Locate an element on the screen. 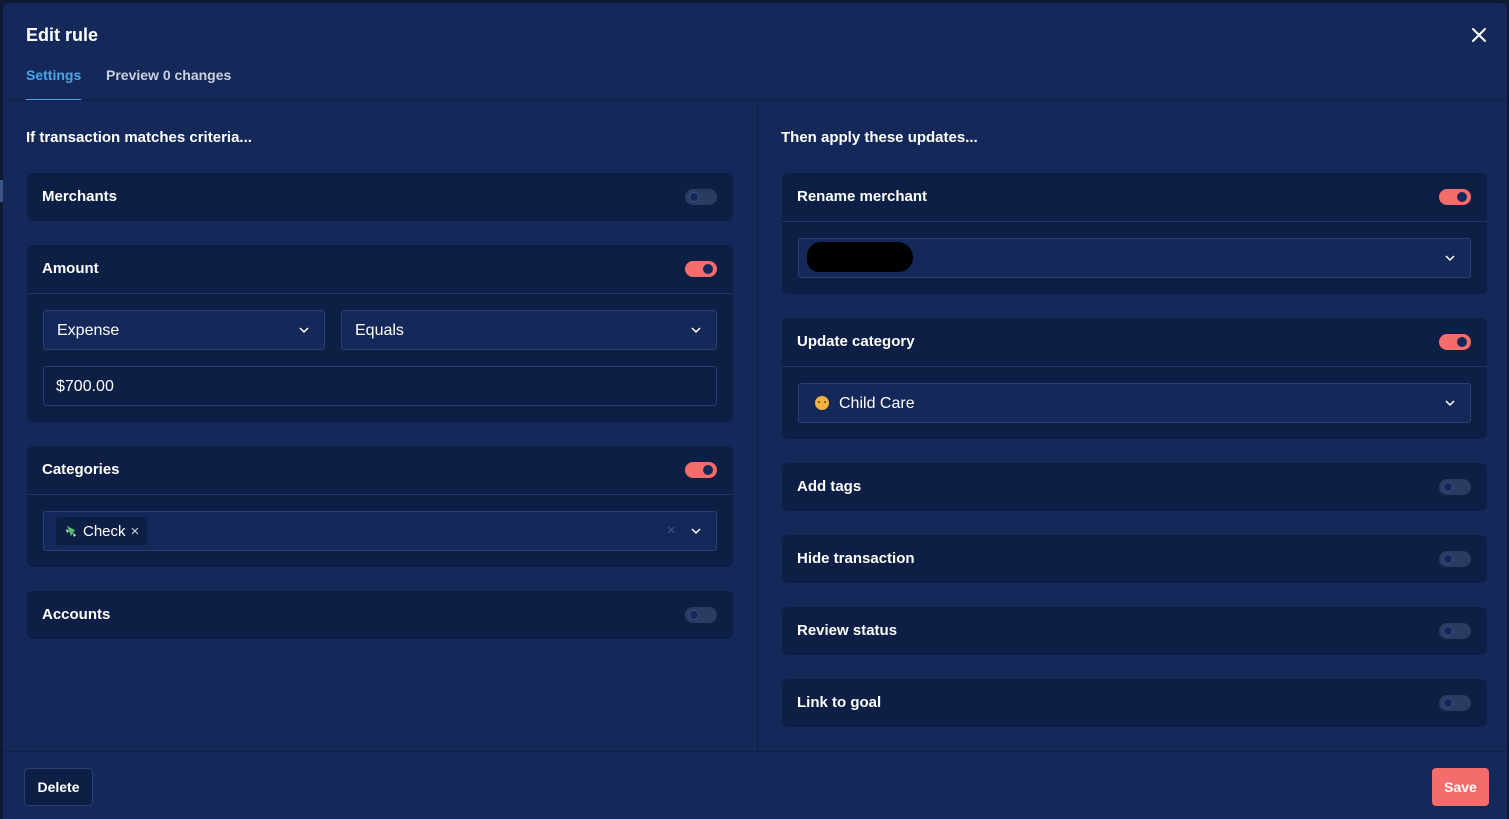 This screenshot has width=1509, height=819. link-to-goal-label: Link to goal is located at coordinates (839, 702).